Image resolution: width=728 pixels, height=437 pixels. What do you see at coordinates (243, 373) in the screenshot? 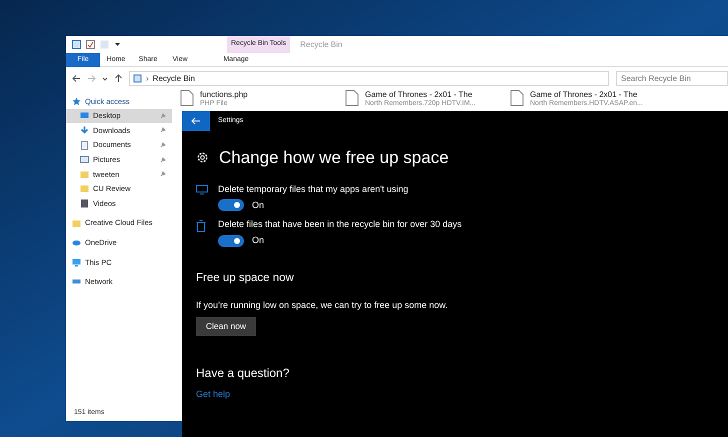
I see `section-heading: Have a question?` at bounding box center [243, 373].